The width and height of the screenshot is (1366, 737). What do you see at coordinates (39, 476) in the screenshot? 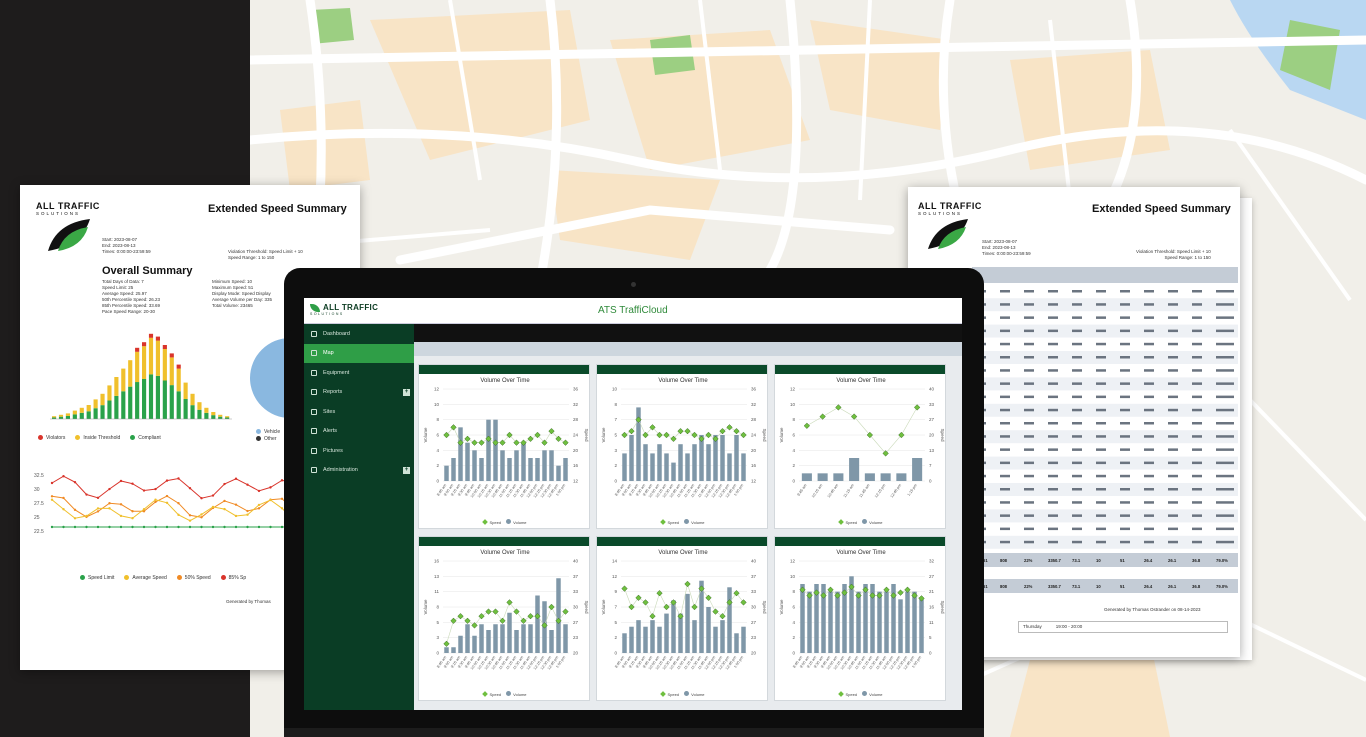
I see `y-tick-label: 32.5` at bounding box center [39, 476].